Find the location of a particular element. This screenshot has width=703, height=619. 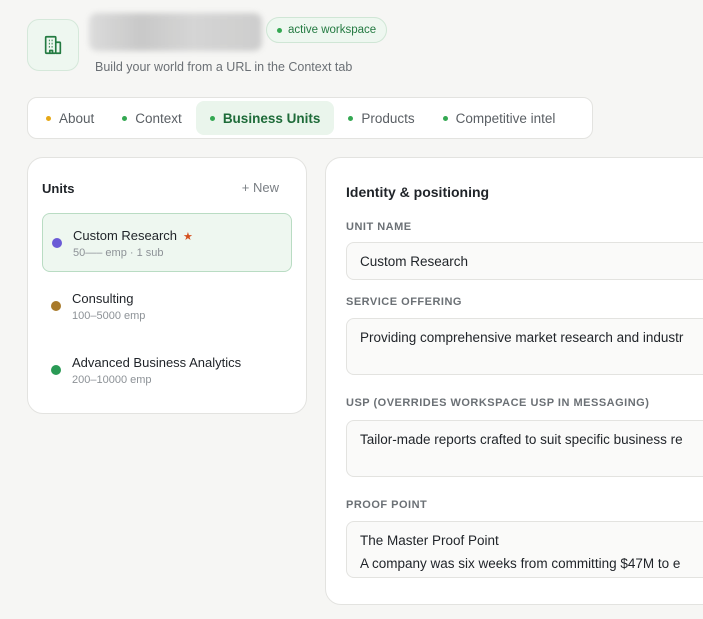

unit-item-custom-research: Custom Research ★ 50—– emp · 1 sub is located at coordinates (167, 242).